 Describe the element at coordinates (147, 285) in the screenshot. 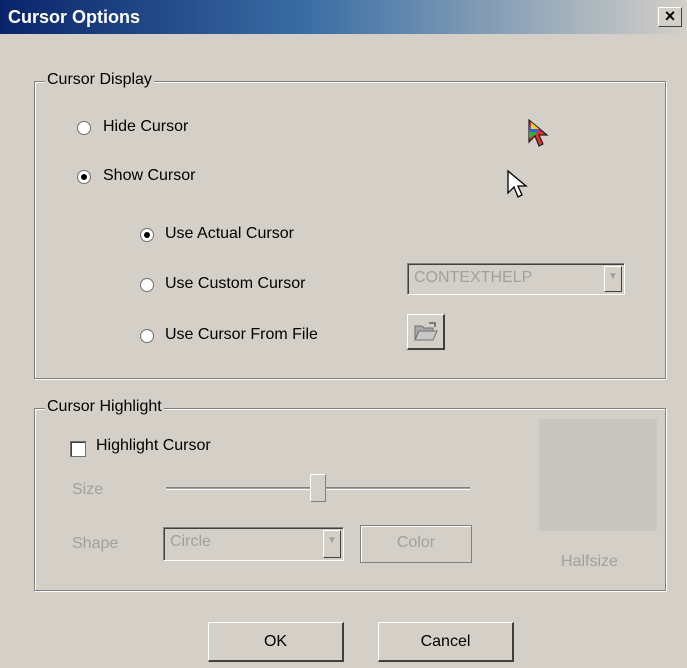

I see `use-custom-cursor-radio` at that location.